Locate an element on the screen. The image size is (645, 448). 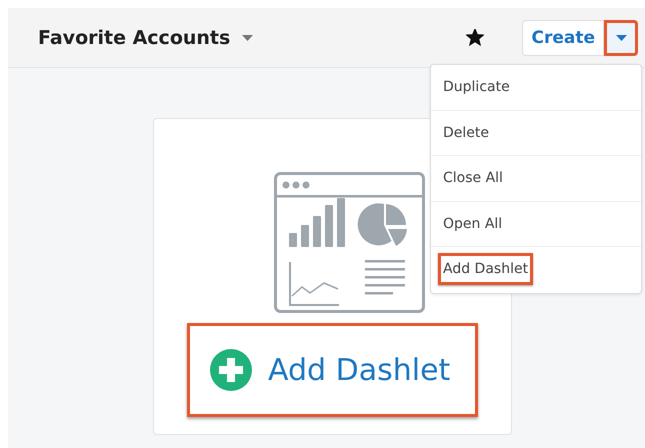
menu-item: Open All is located at coordinates (473, 224).